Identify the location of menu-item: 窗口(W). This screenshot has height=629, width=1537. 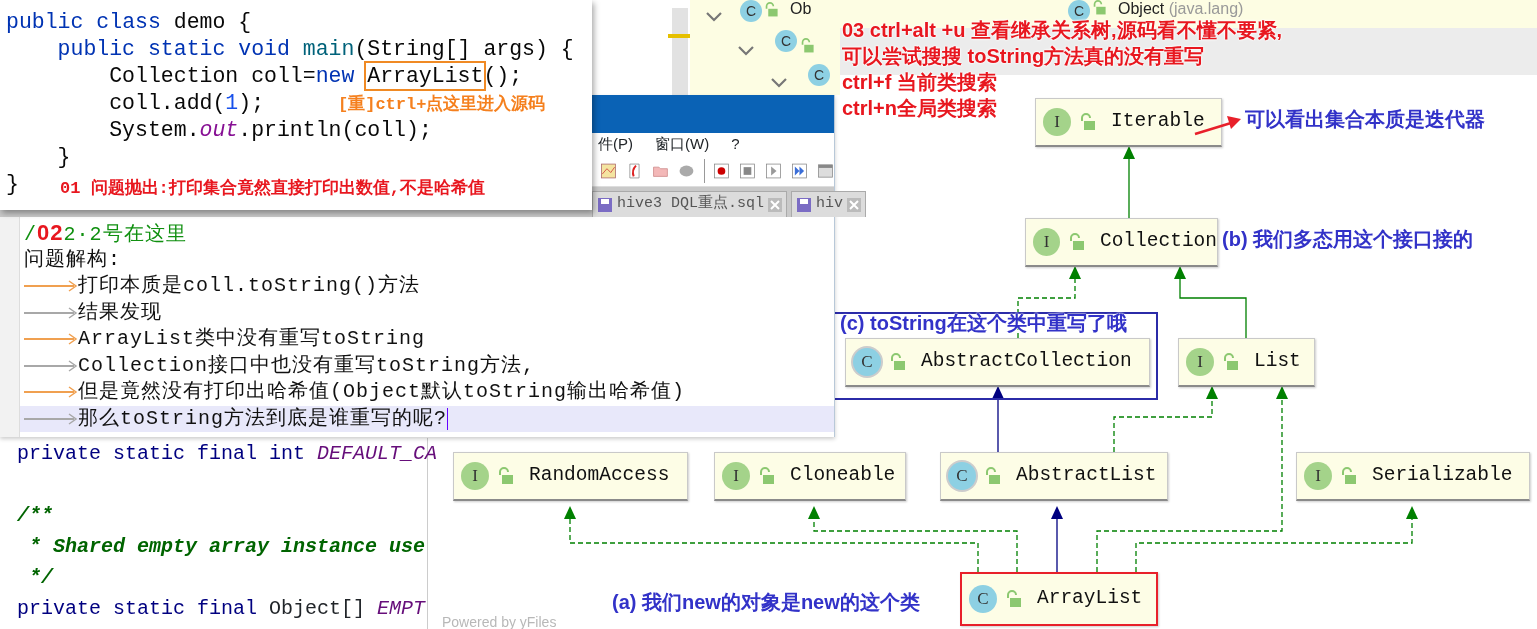
(682, 144).